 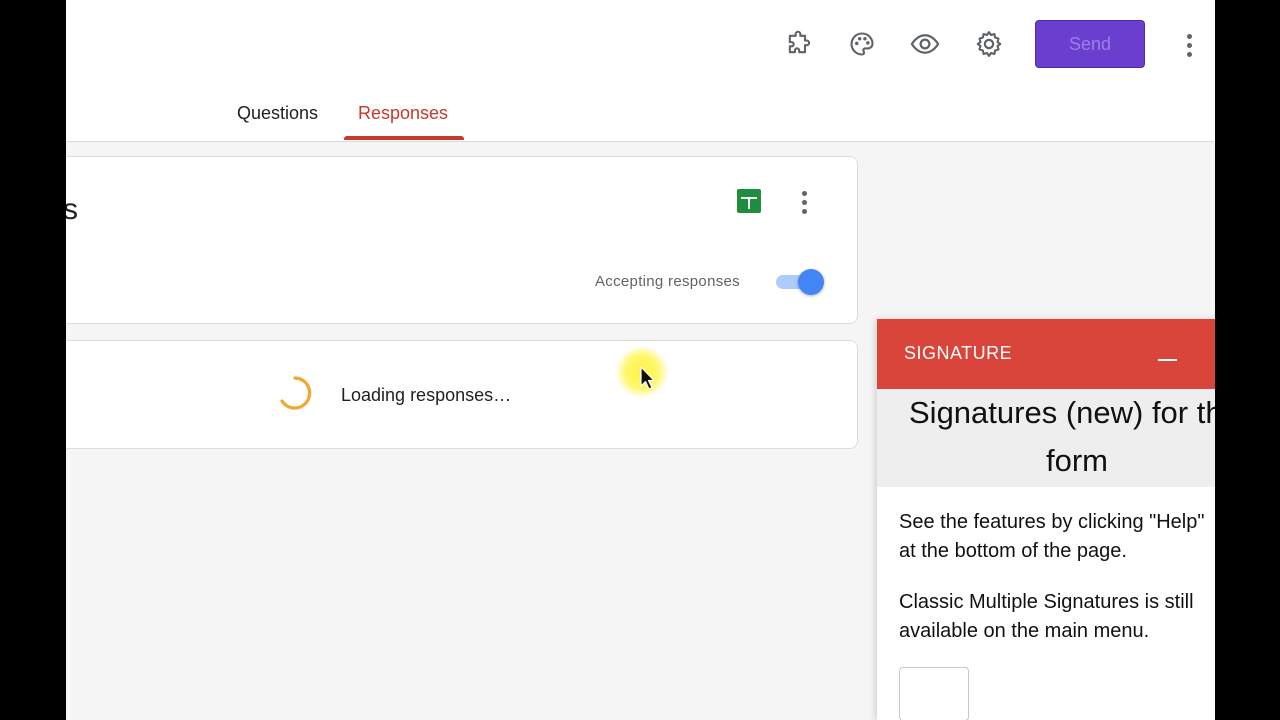 What do you see at coordinates (804, 202) in the screenshot?
I see `responses-more-icon` at bounding box center [804, 202].